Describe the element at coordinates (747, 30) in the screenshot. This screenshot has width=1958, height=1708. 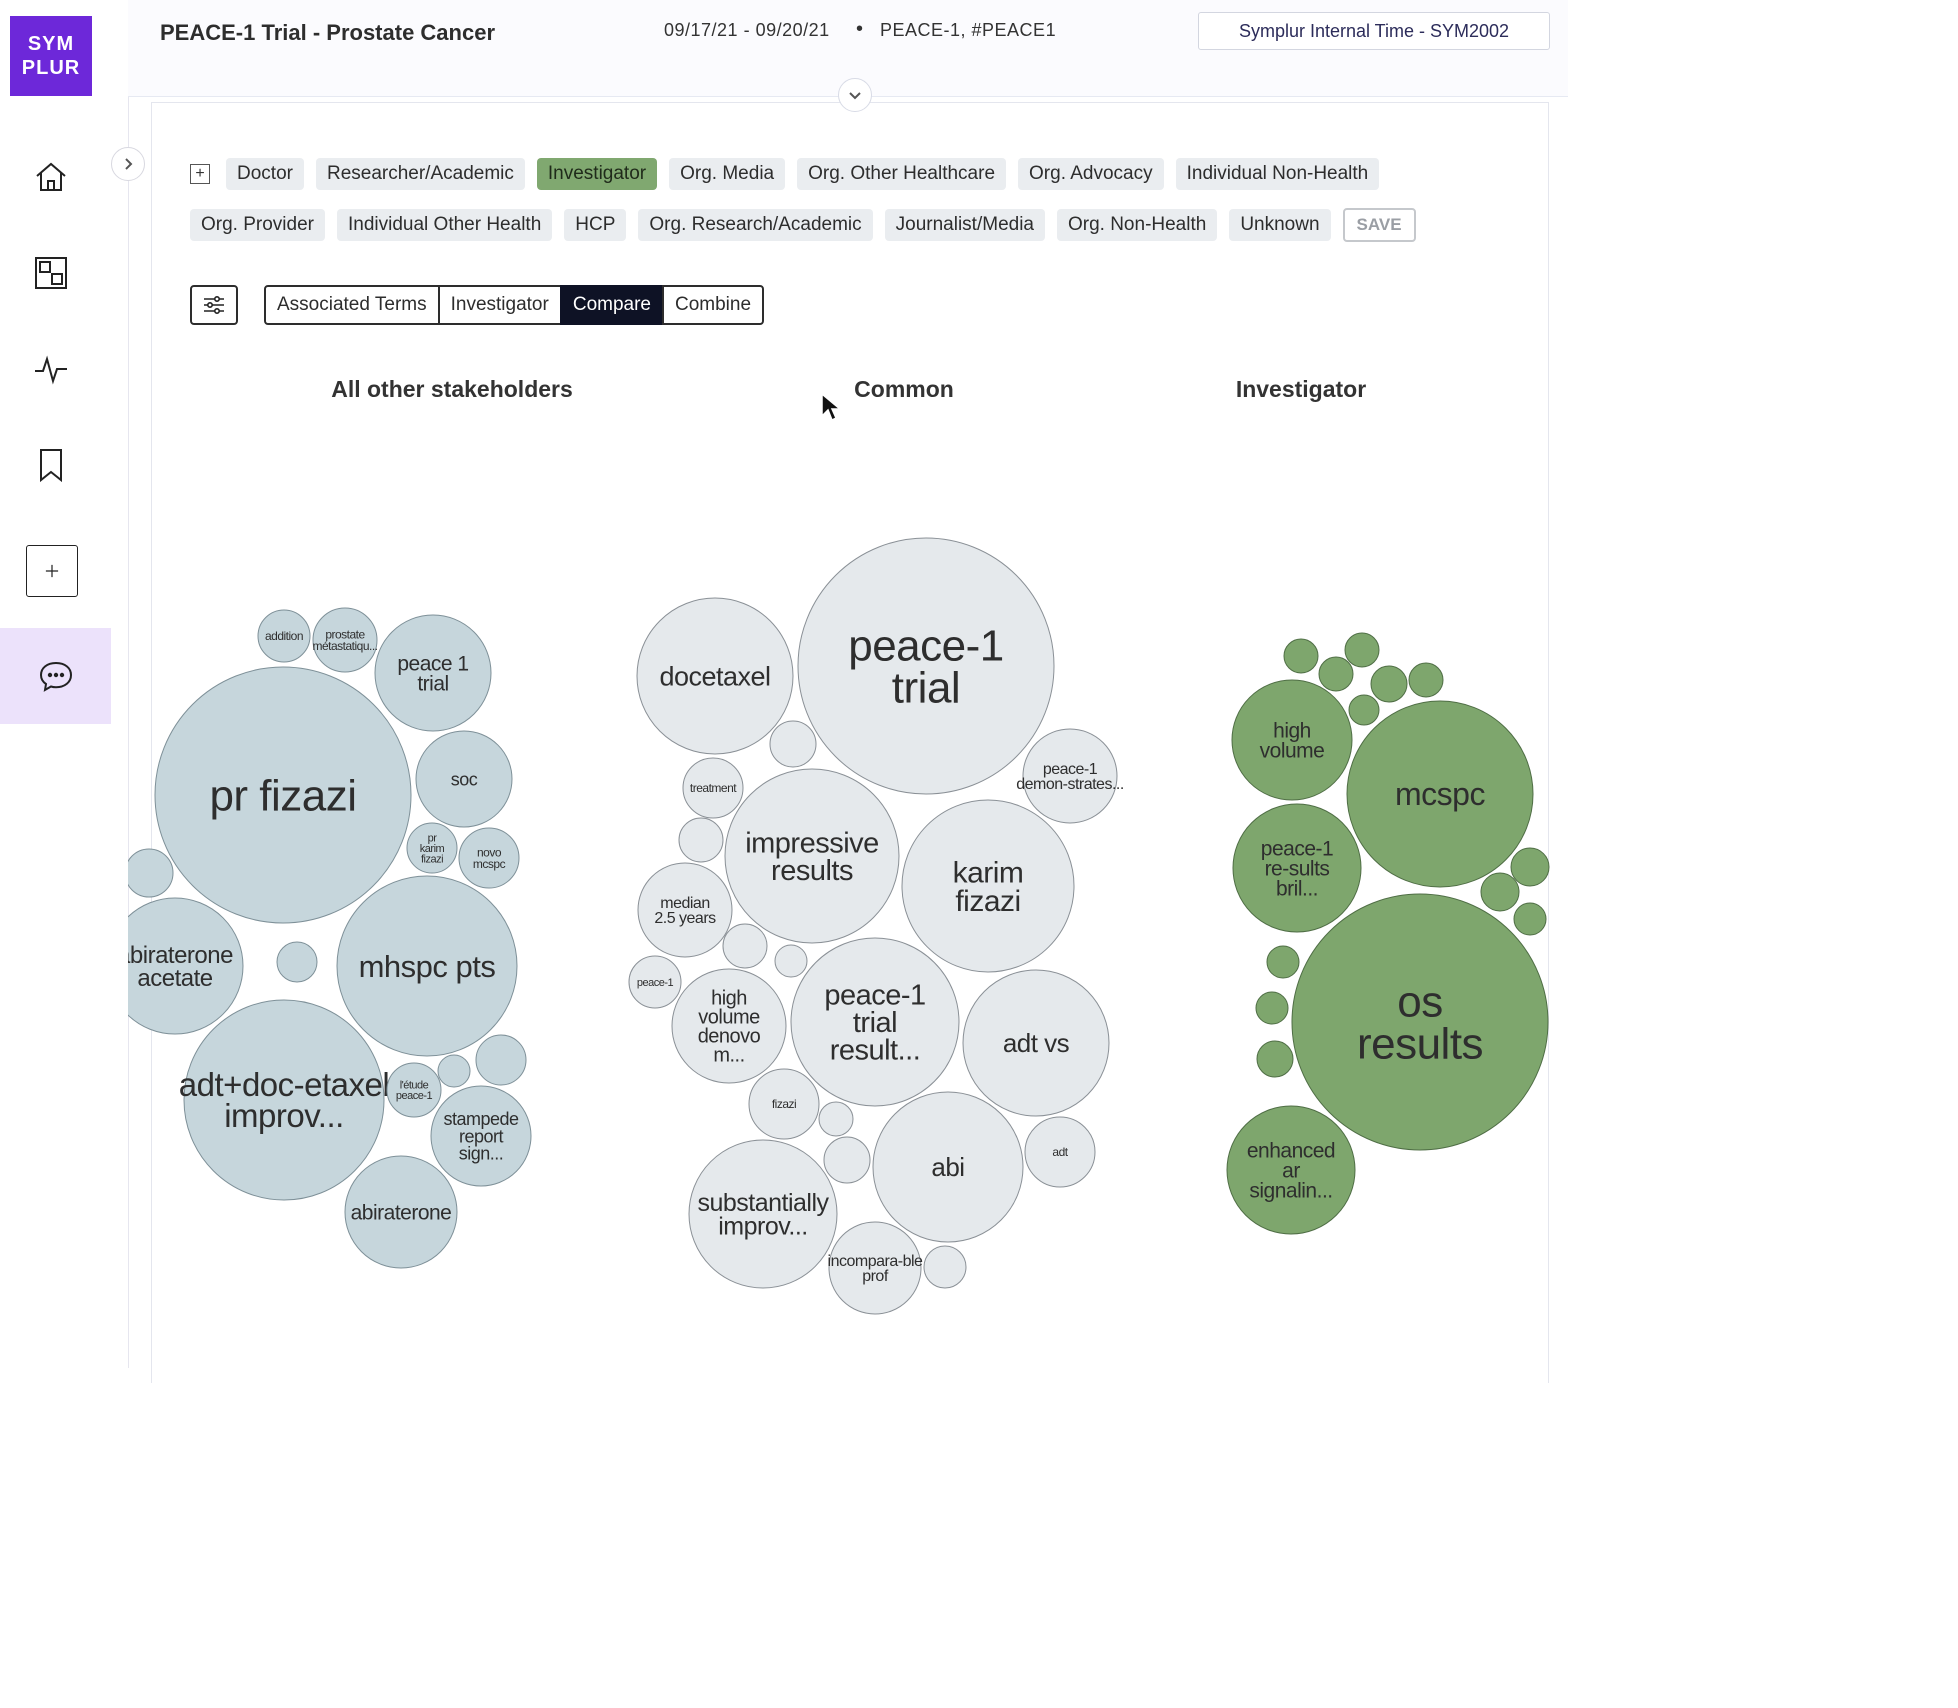
I see `date-range: 09/17/21 - 09/20/21` at that location.